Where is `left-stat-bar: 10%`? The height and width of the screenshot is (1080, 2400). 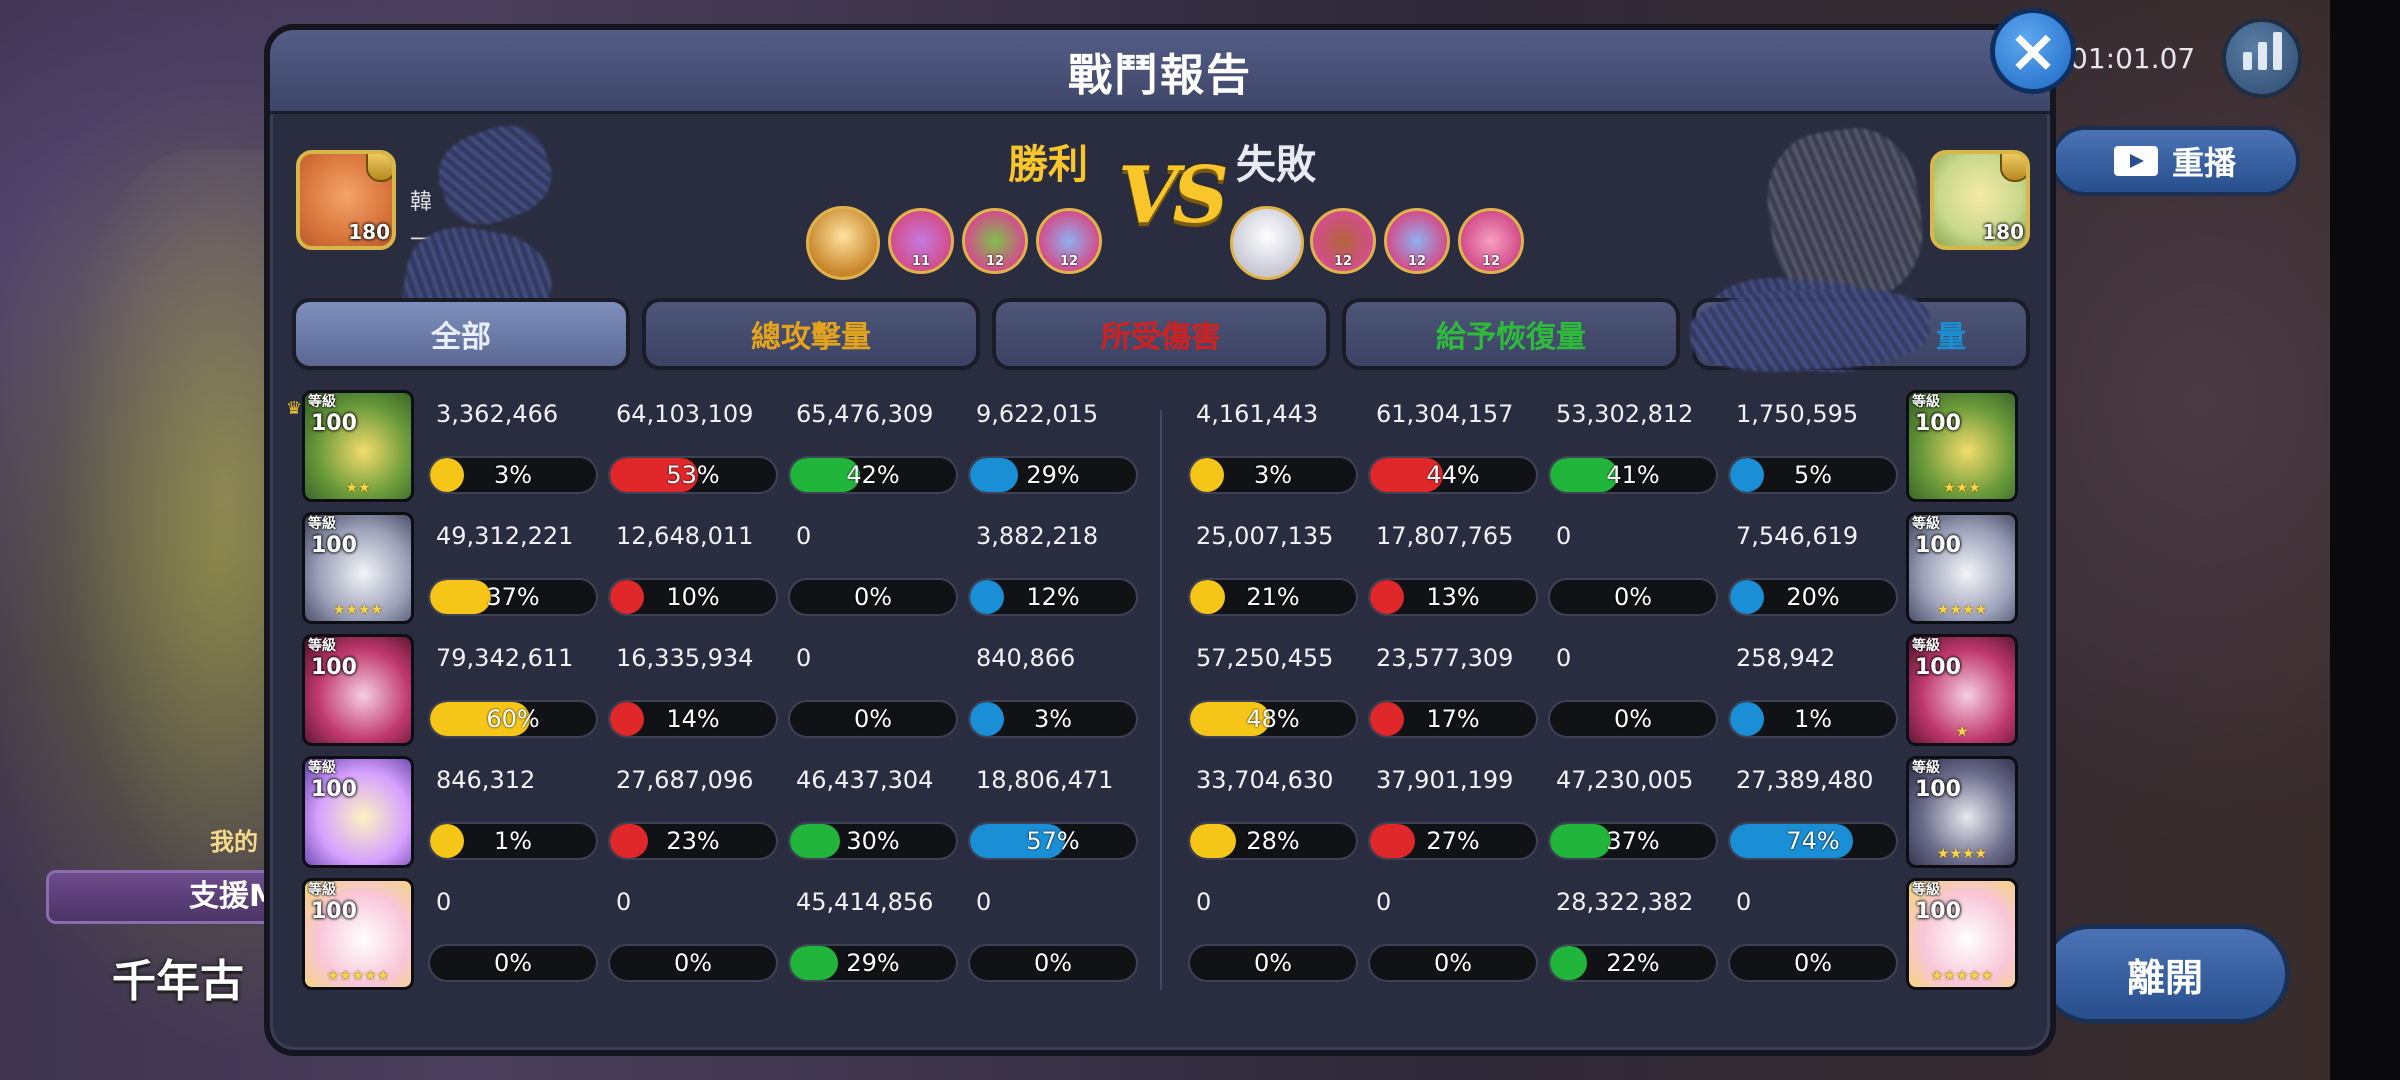 left-stat-bar: 10% is located at coordinates (693, 597).